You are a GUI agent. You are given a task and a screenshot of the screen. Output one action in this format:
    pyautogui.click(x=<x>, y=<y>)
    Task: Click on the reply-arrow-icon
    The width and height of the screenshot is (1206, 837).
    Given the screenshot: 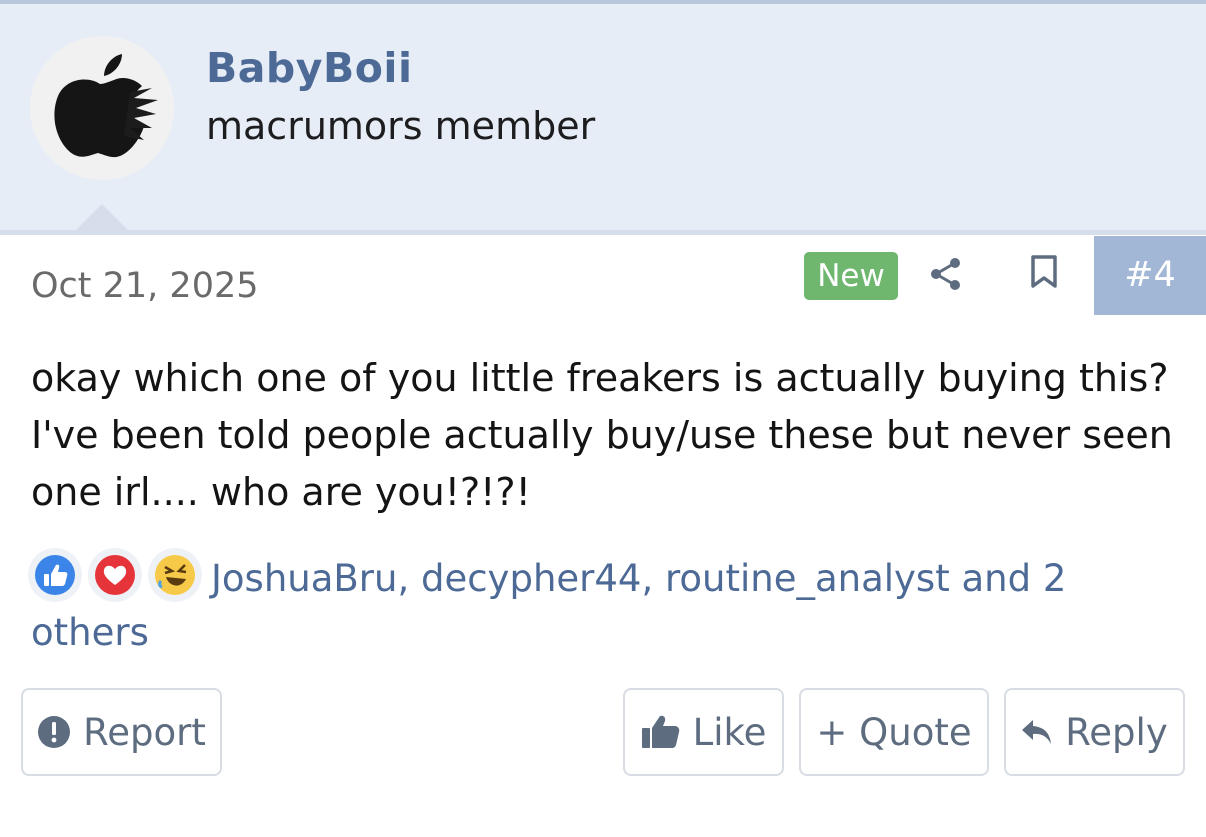 What is the action you would take?
    pyautogui.click(x=1037, y=732)
    